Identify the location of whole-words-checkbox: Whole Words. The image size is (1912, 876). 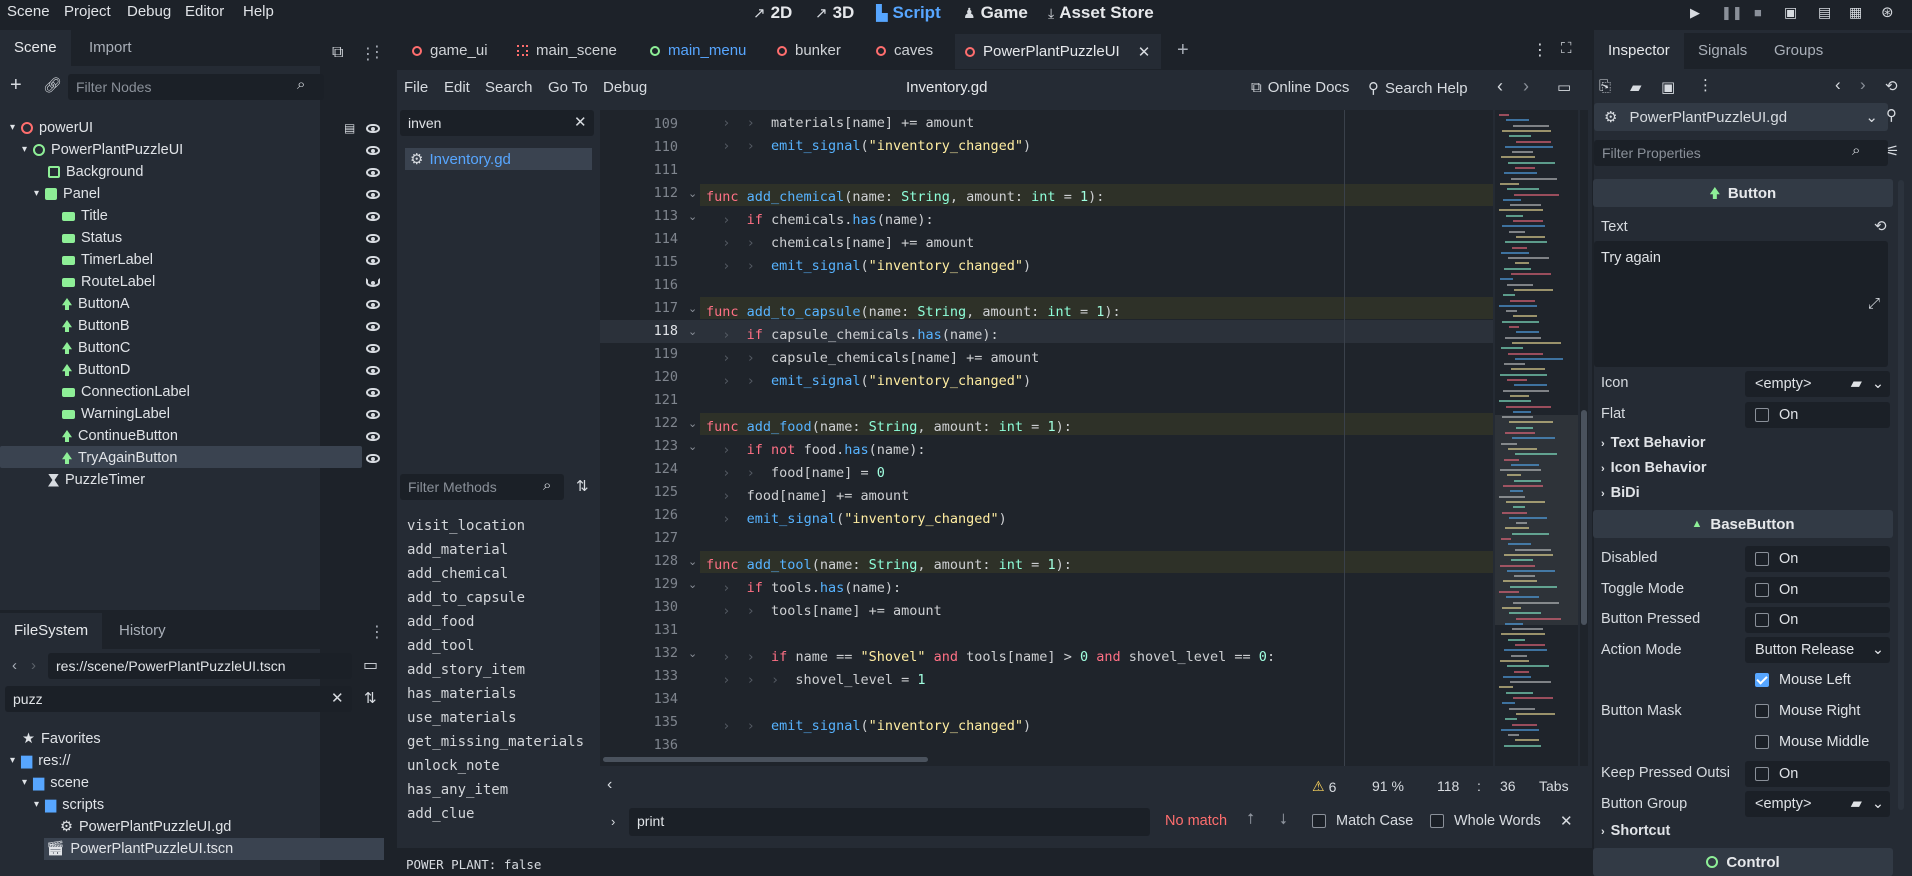
(1485, 821).